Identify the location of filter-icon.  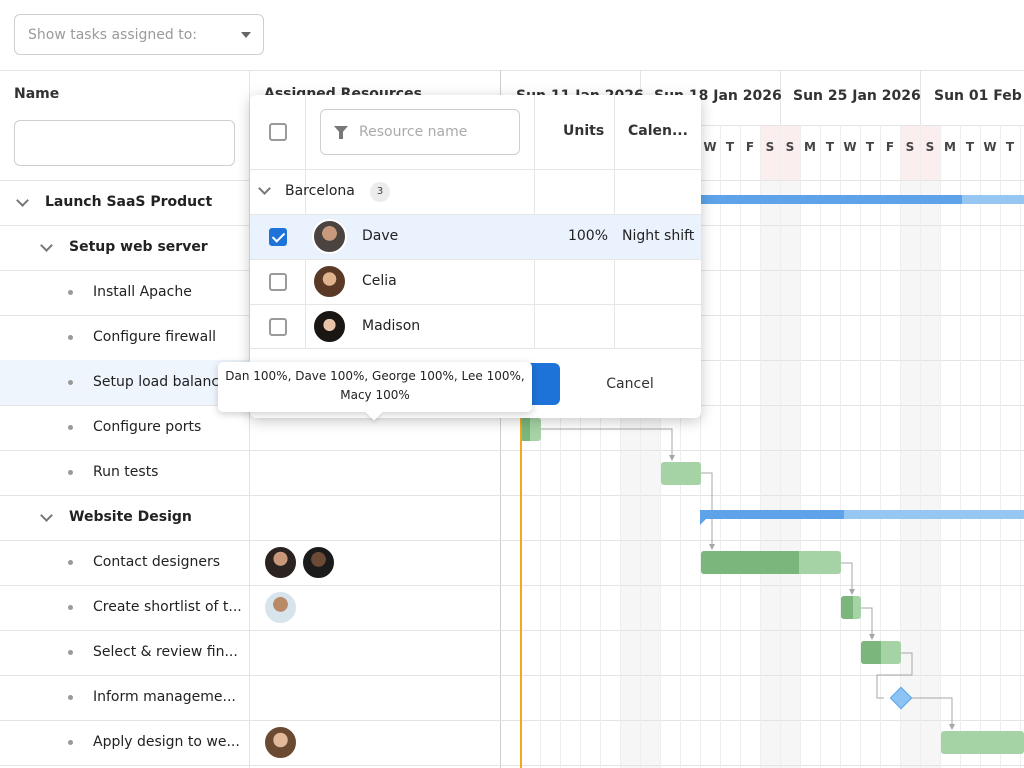
(341, 132).